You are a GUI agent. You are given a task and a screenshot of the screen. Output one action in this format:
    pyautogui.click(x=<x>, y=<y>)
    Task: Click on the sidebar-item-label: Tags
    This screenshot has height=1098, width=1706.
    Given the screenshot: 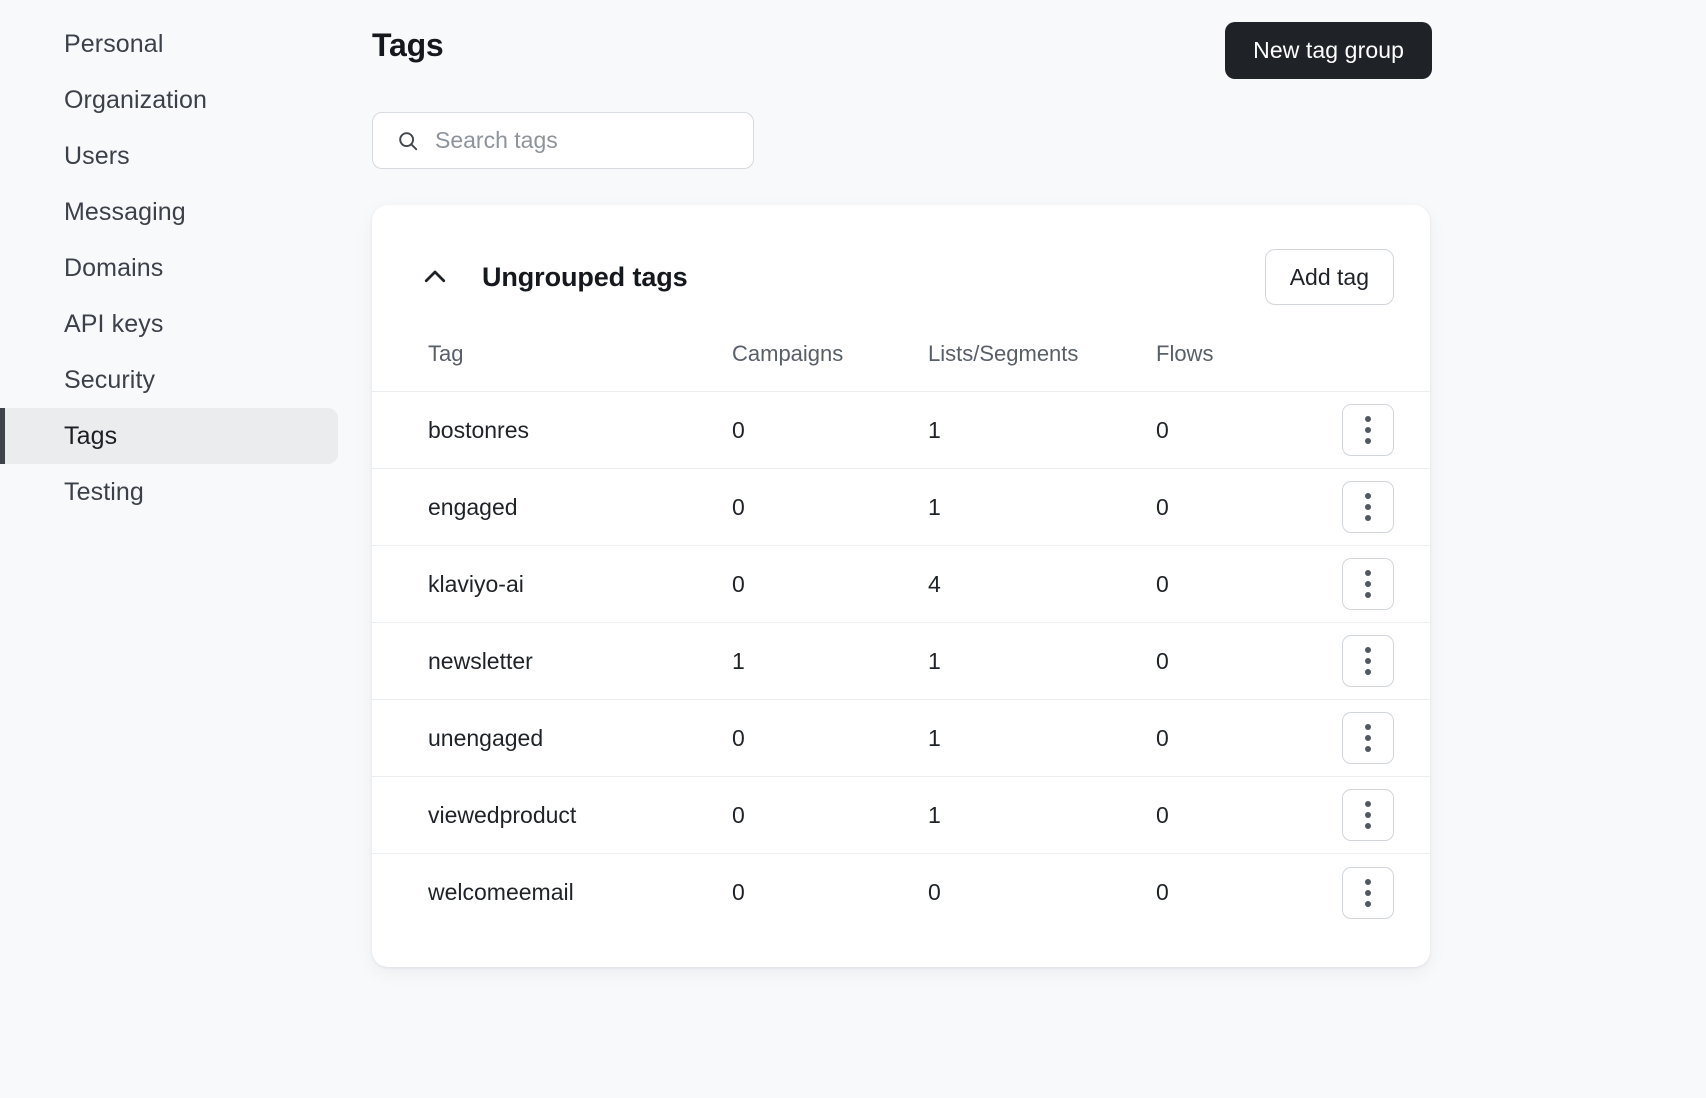 What is the action you would take?
    pyautogui.click(x=91, y=435)
    